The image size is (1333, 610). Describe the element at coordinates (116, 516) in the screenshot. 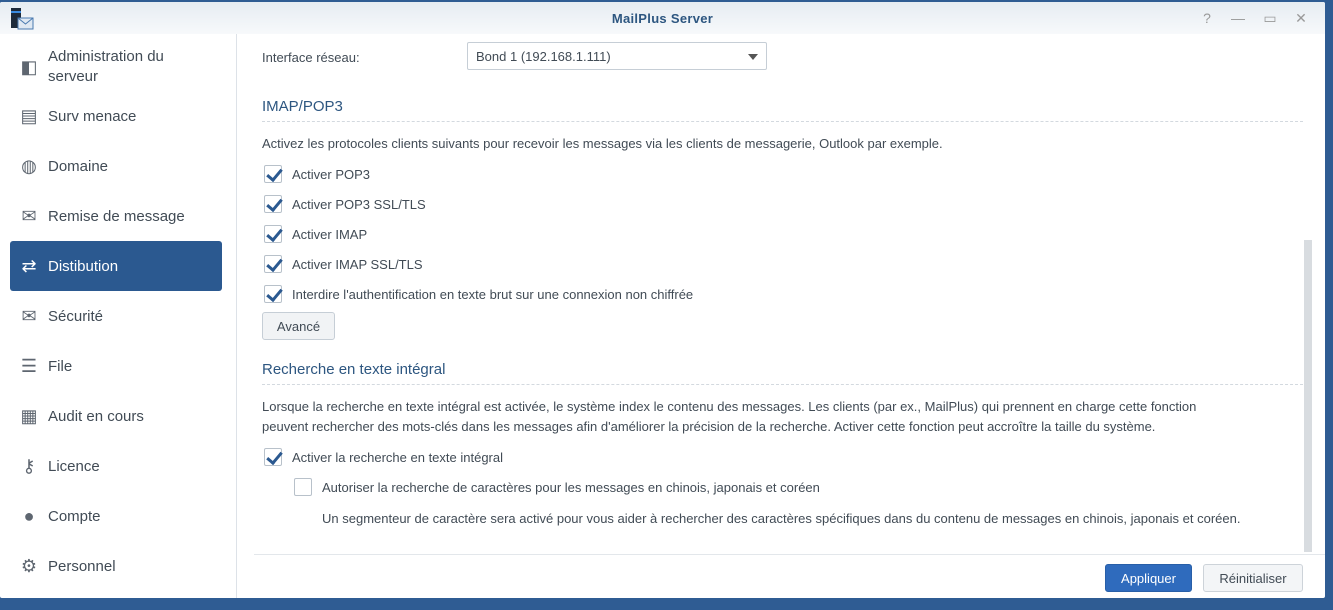

I see `sidebar-item-account: ● Compte` at that location.